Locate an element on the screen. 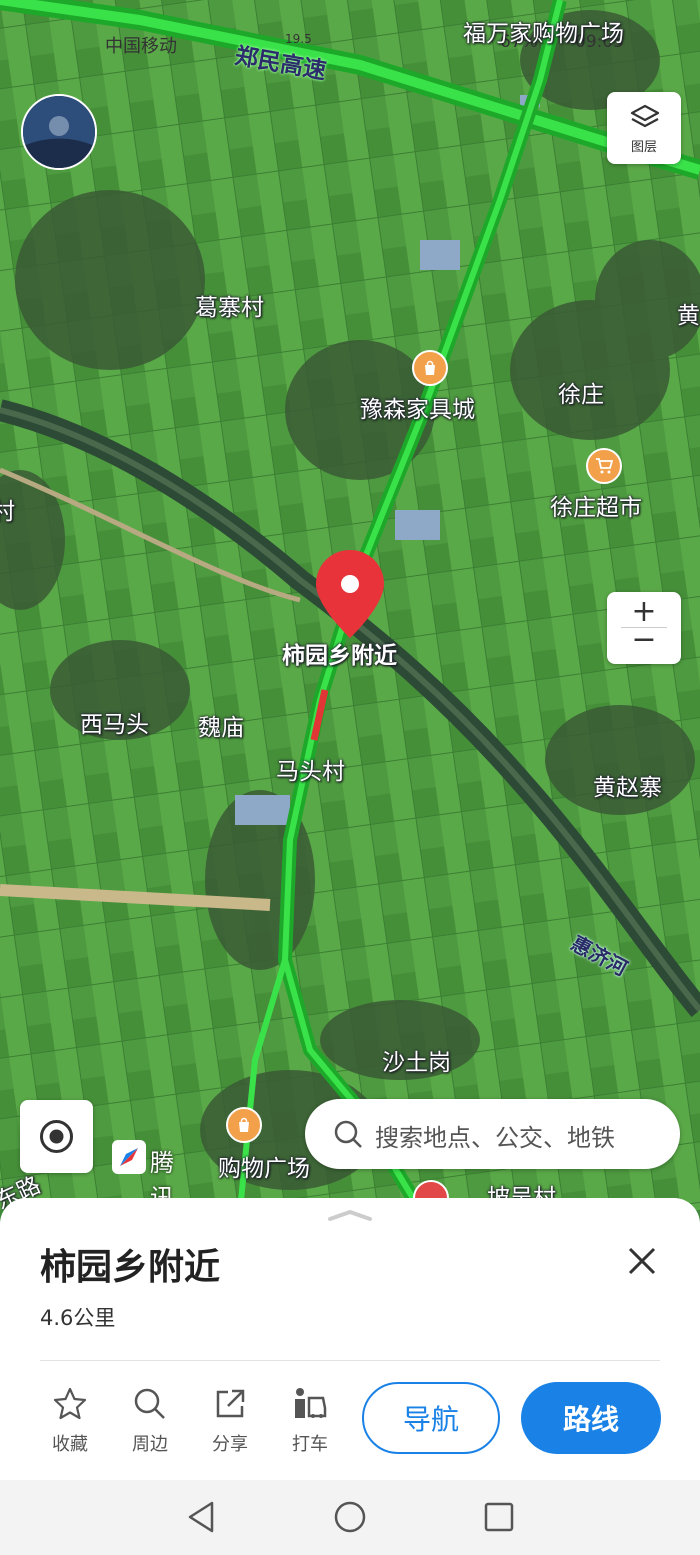  place-label: 徐庄超市 is located at coordinates (596, 508).